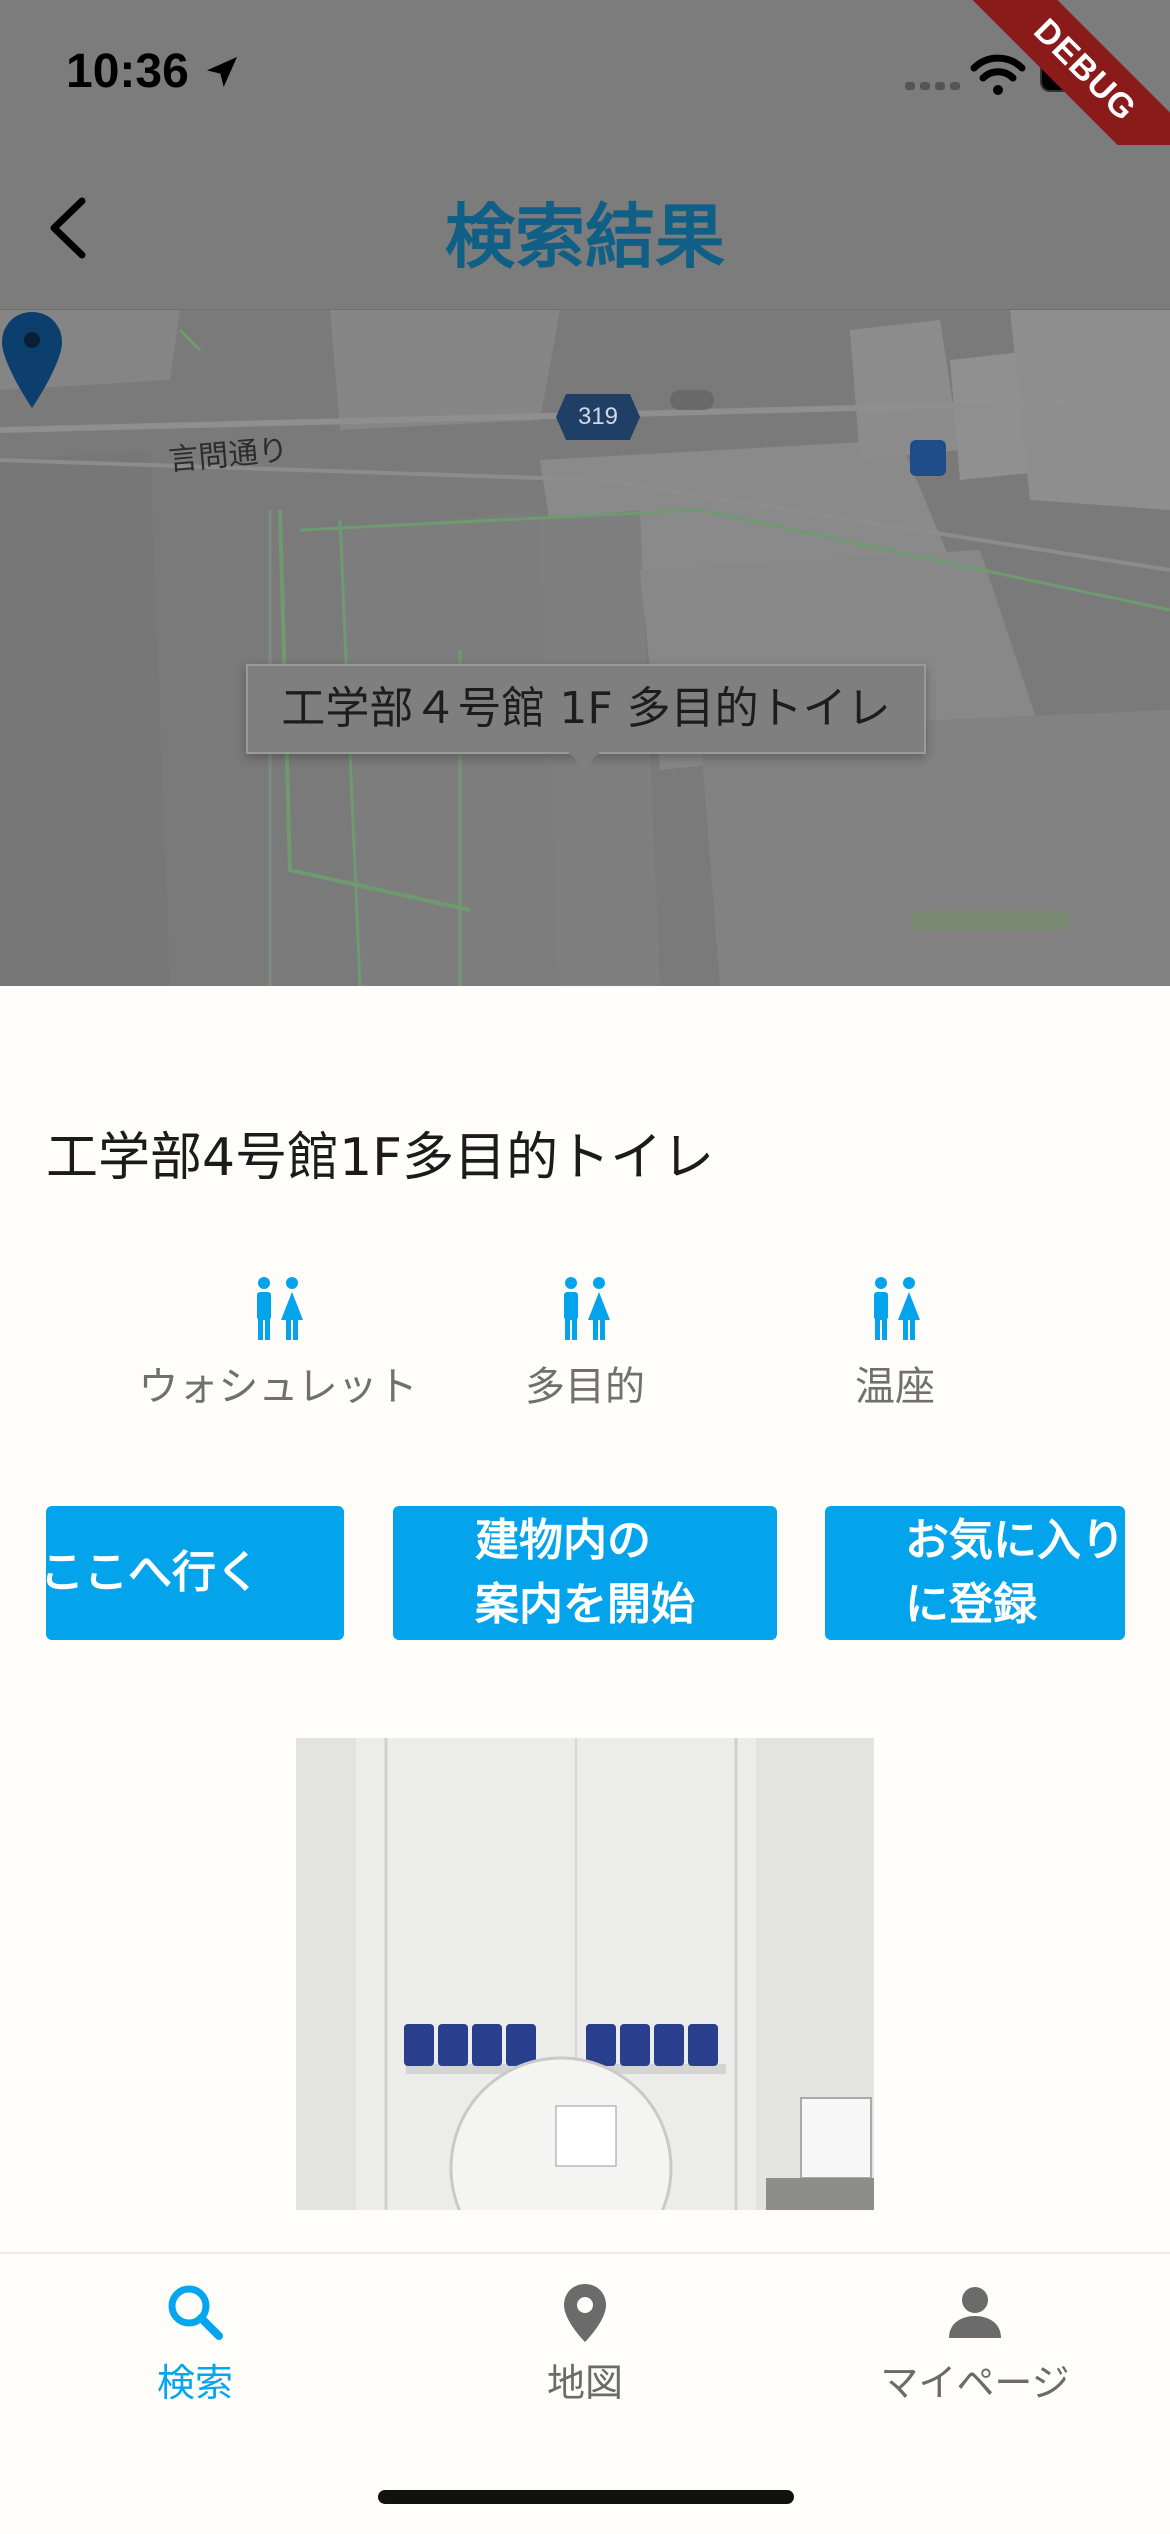 The width and height of the screenshot is (1170, 2534). I want to click on start-guide-label-line2: 案内を開始, so click(585, 1604).